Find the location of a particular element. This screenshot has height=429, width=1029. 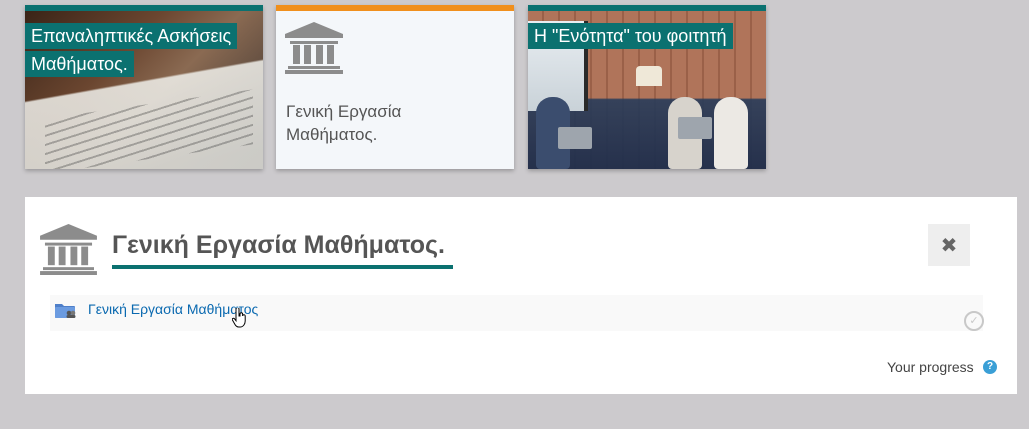

progress-label: Your progress is located at coordinates (930, 367).